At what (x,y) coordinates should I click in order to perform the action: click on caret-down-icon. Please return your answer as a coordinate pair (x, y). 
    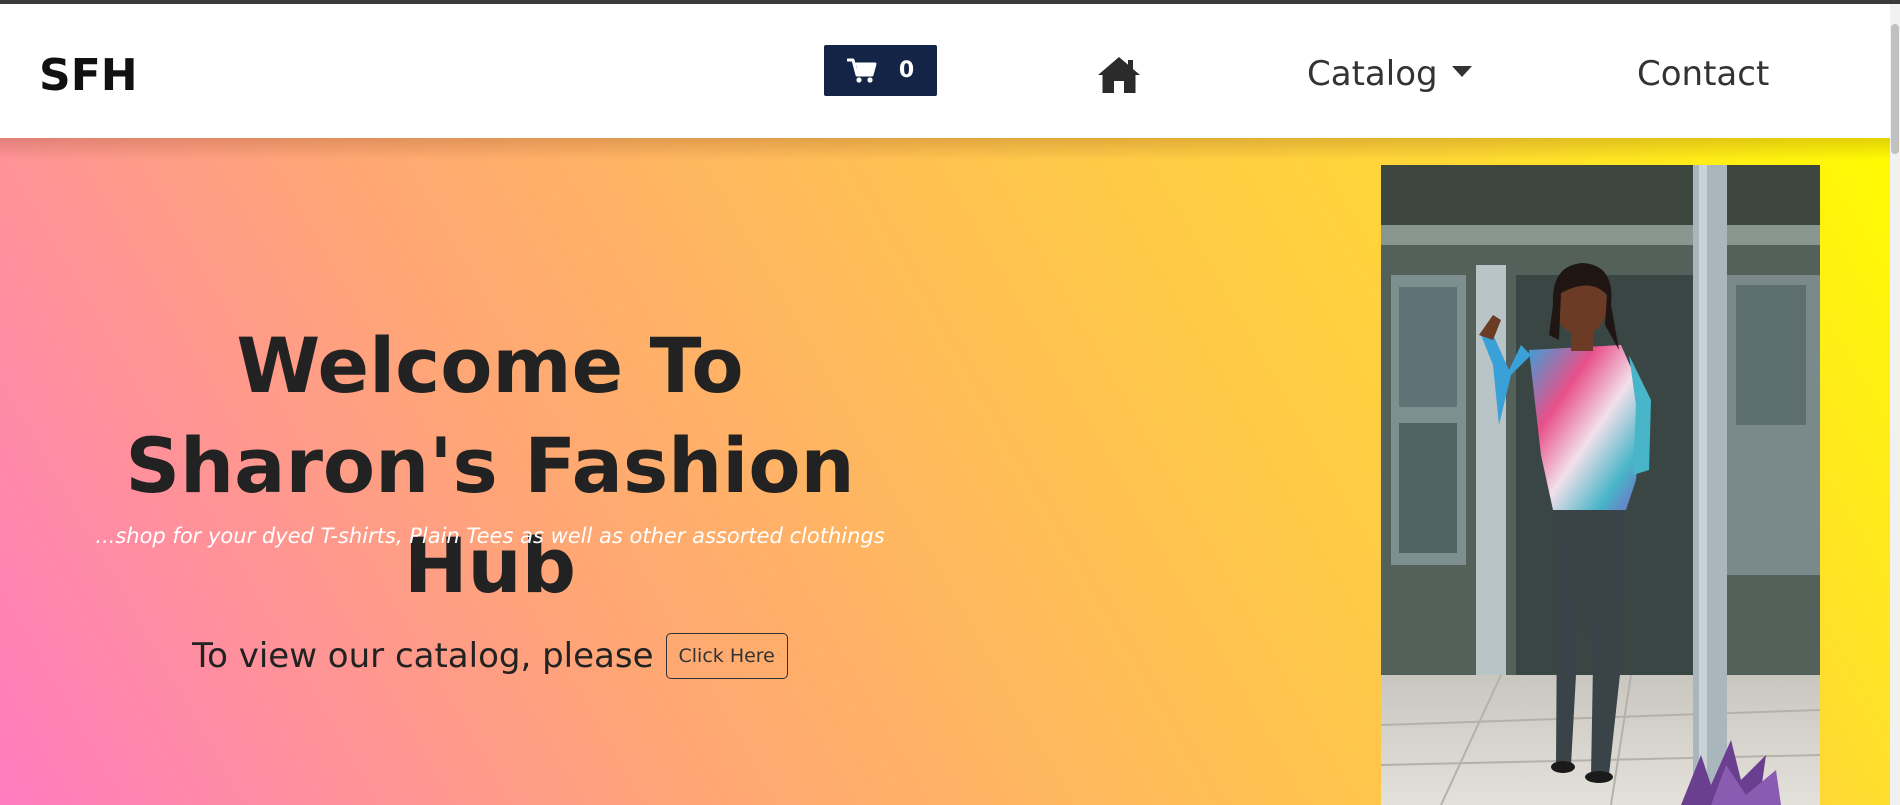
    Looking at the image, I should click on (1461, 71).